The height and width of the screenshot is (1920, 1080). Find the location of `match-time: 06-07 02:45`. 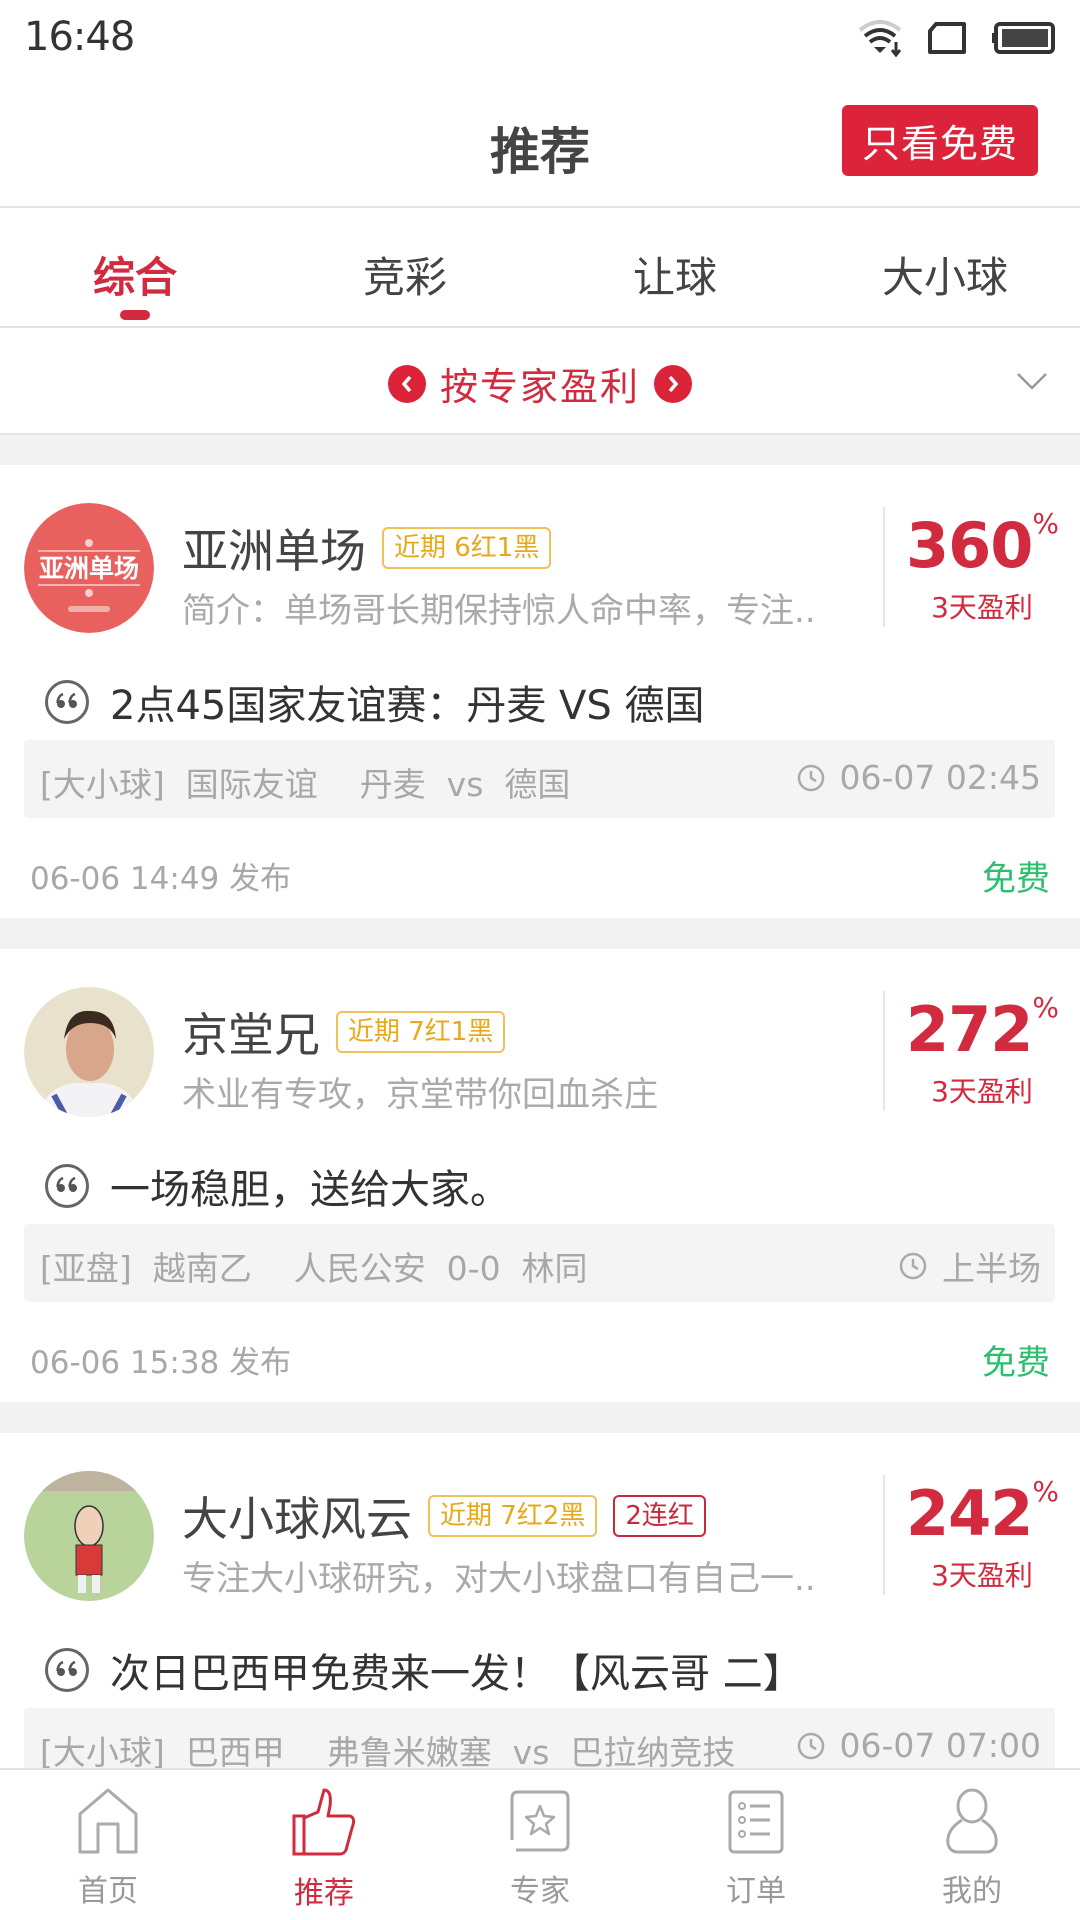

match-time: 06-07 02:45 is located at coordinates (940, 777).